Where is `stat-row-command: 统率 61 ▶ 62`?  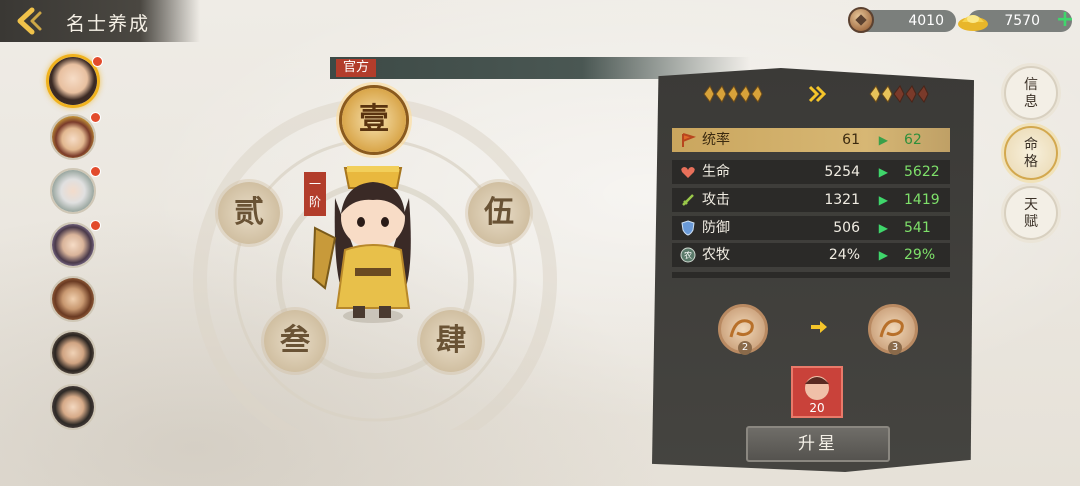 stat-row-command: 统率 61 ▶ 62 is located at coordinates (811, 140).